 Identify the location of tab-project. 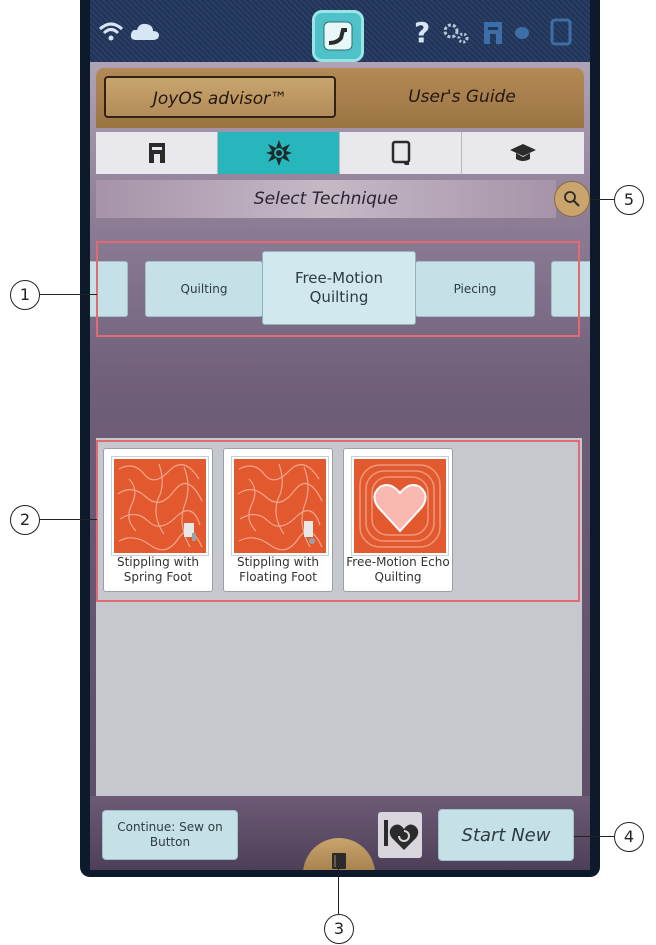
(401, 153).